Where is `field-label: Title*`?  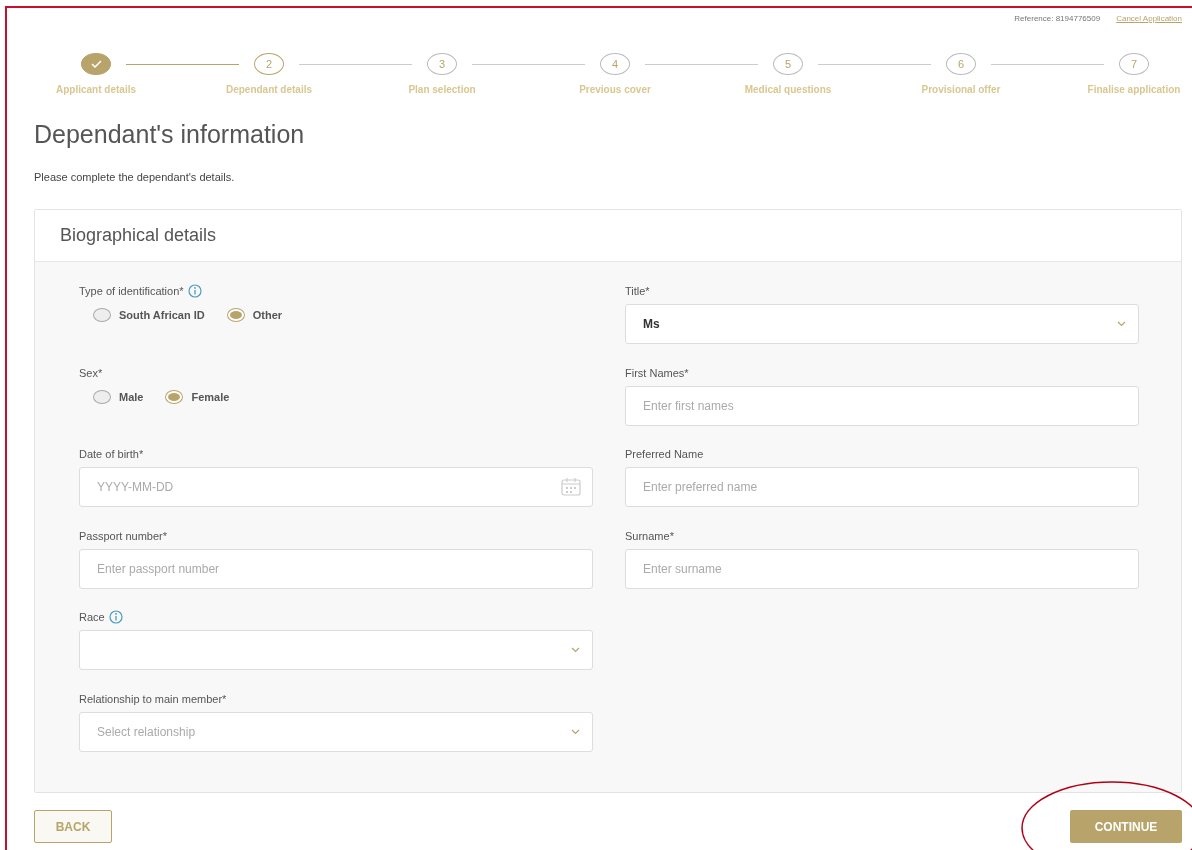 field-label: Title* is located at coordinates (637, 291).